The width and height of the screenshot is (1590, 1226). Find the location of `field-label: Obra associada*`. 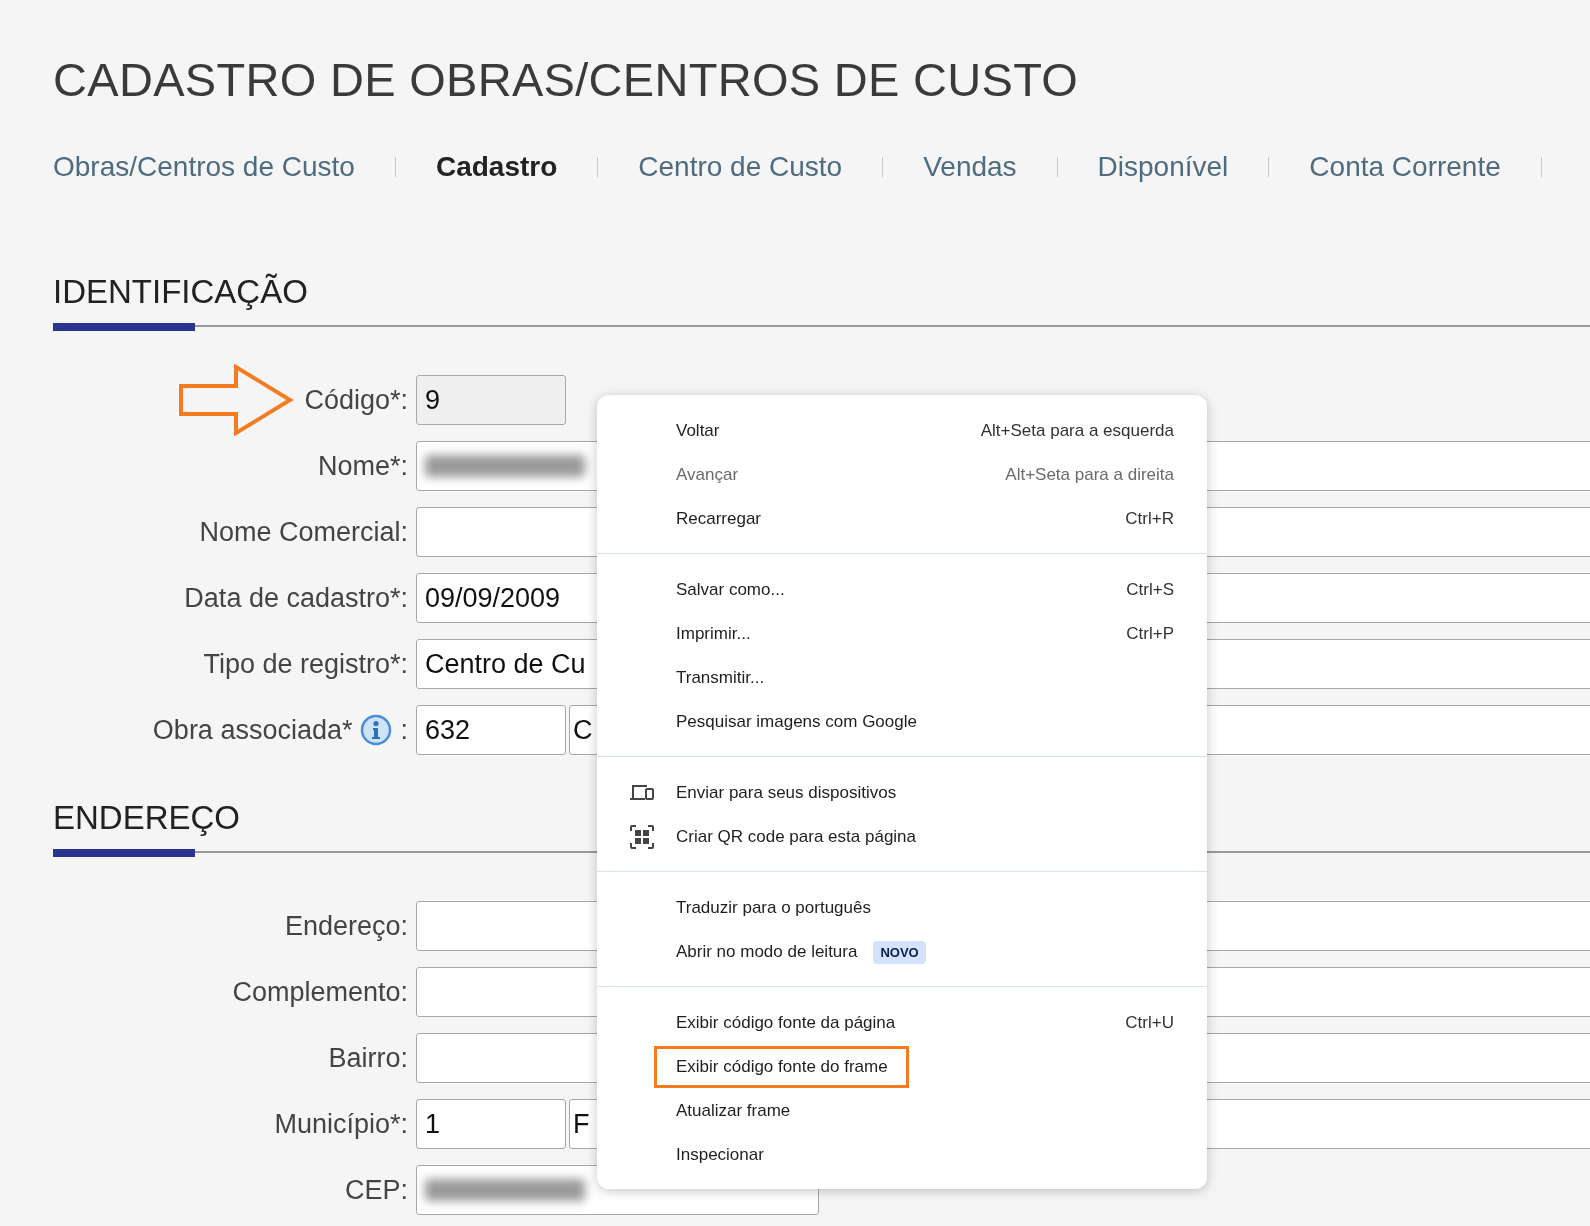

field-label: Obra associada* is located at coordinates (252, 730).